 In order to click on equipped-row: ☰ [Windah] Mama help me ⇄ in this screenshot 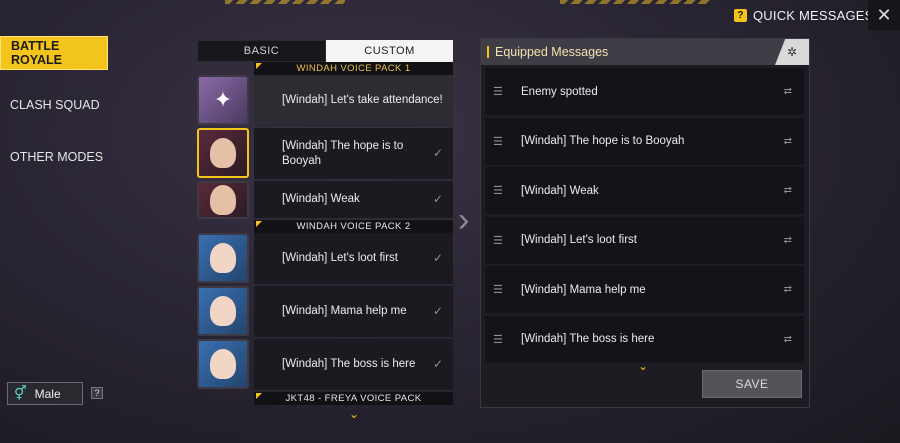, I will do `click(644, 290)`.